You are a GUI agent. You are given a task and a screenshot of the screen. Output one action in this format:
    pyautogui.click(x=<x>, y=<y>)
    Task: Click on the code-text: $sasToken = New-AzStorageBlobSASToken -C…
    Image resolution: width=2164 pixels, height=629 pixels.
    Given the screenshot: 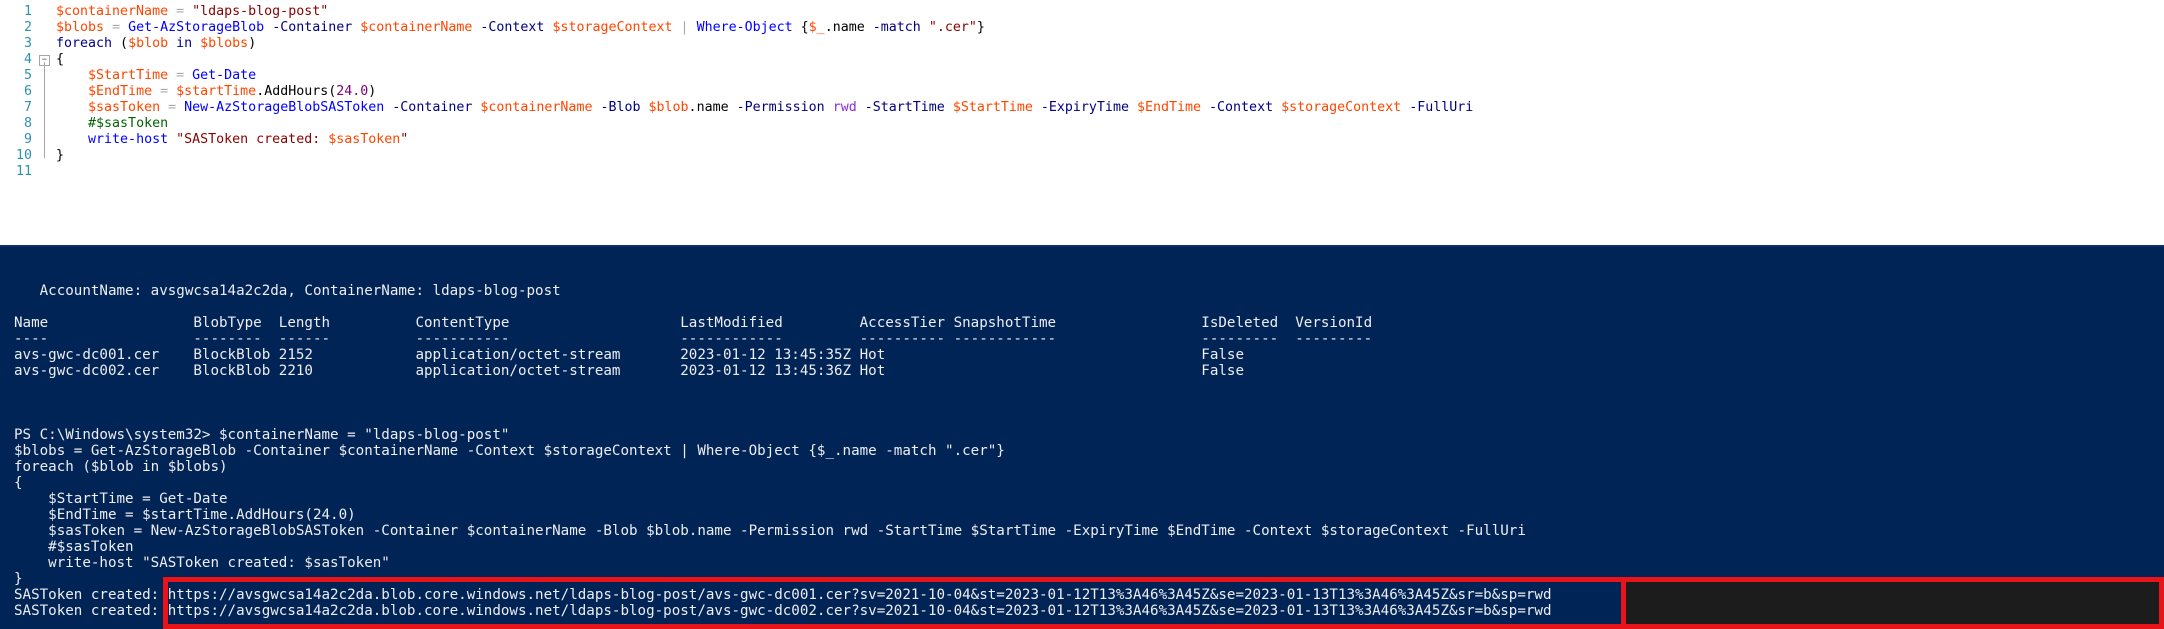 What is the action you would take?
    pyautogui.click(x=764, y=108)
    